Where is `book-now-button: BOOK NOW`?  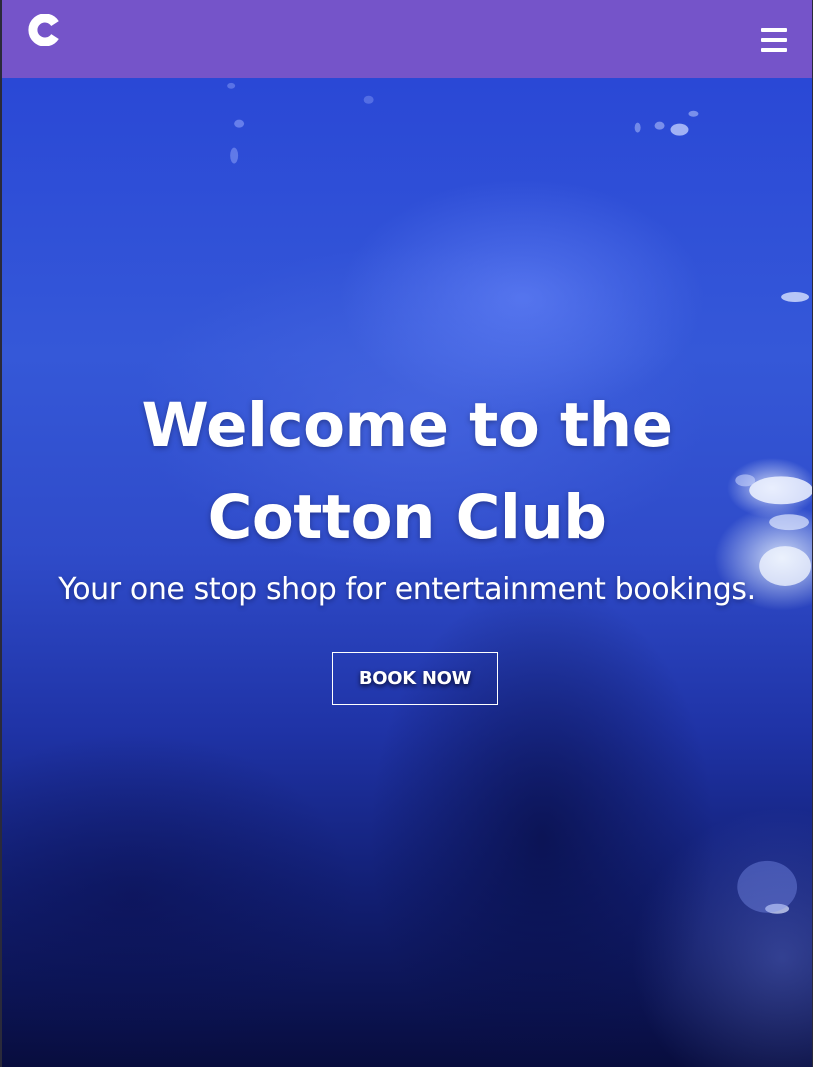 book-now-button: BOOK NOW is located at coordinates (415, 678).